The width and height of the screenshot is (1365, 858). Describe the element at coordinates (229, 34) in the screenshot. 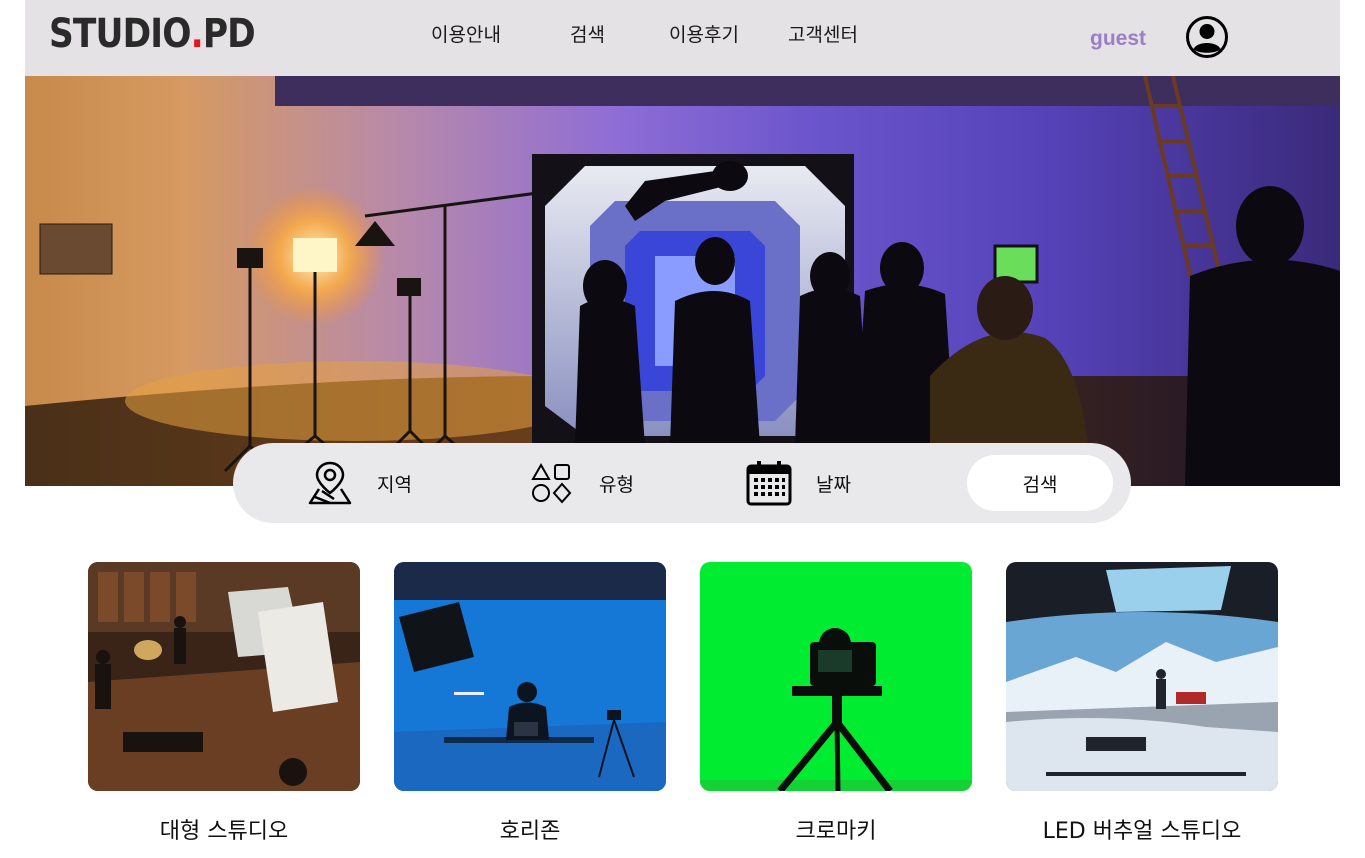

I see `logo-tail: PD` at that location.